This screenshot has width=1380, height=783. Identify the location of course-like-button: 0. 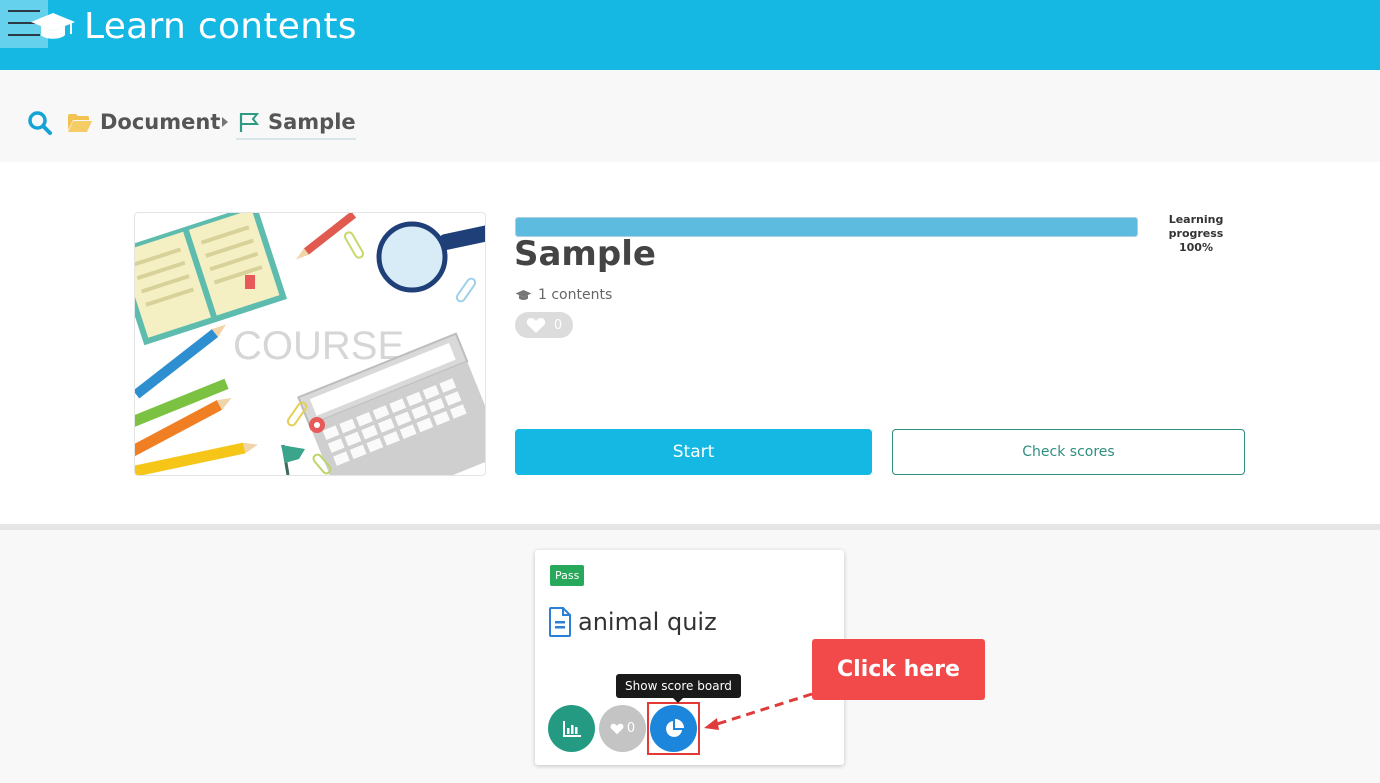
(544, 325).